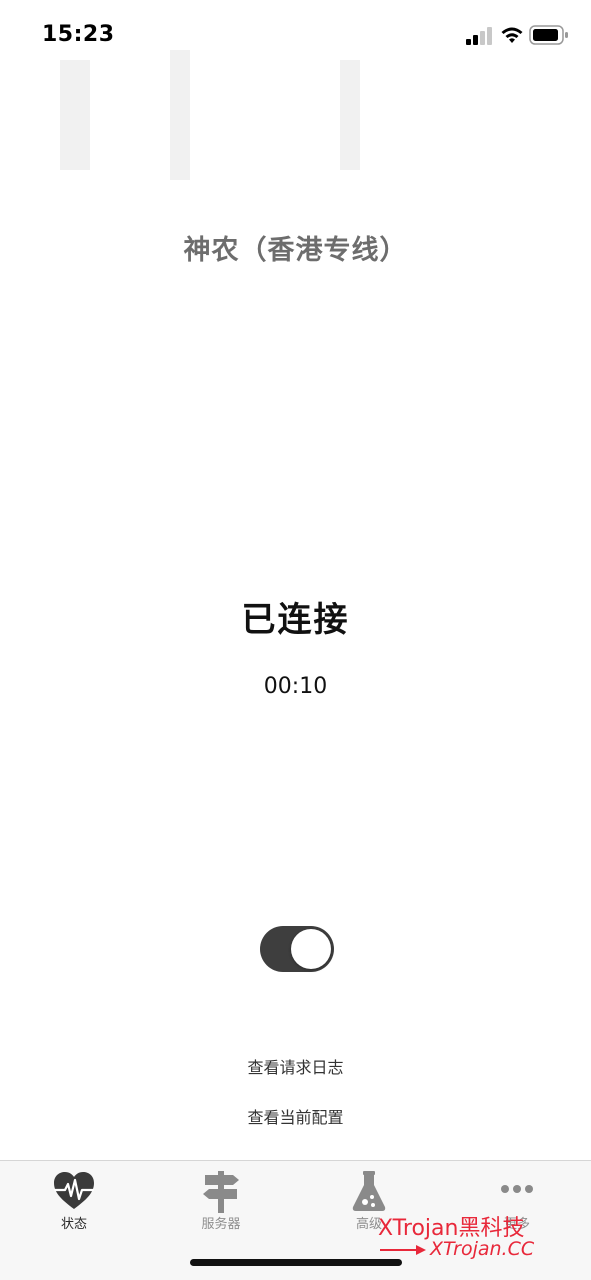 The width and height of the screenshot is (591, 1280). I want to click on view-config-link: 查看当前配置, so click(295, 1116).